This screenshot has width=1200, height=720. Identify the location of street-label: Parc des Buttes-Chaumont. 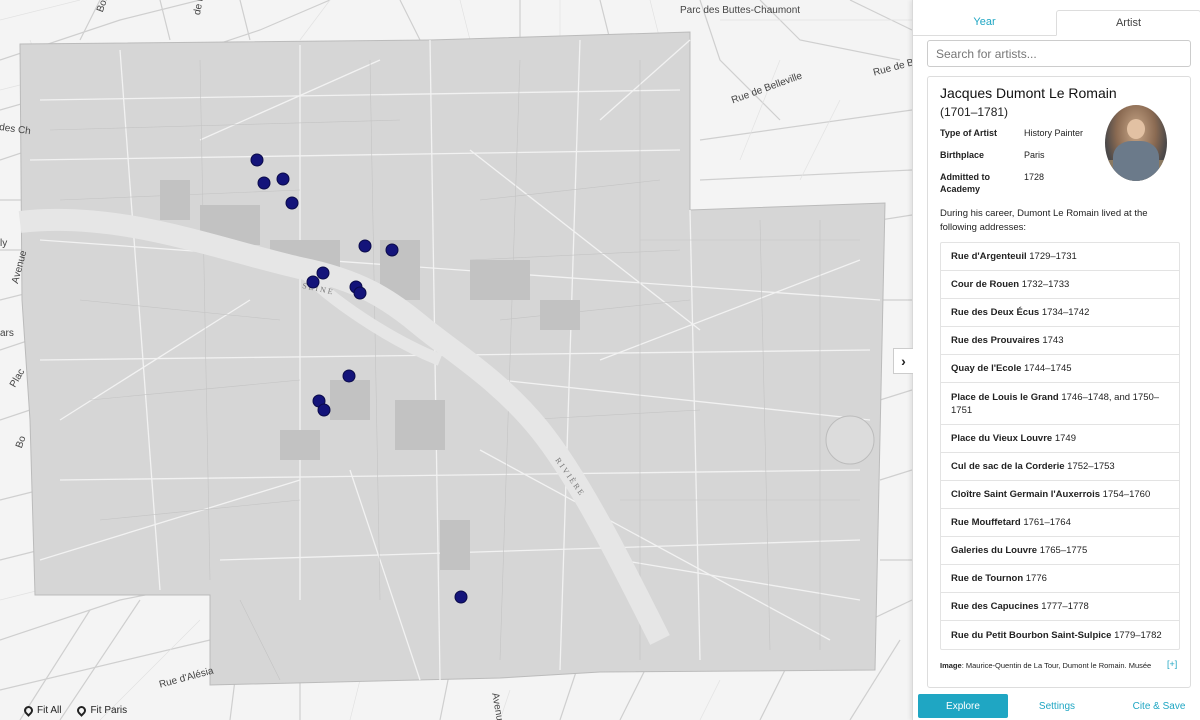
(740, 10).